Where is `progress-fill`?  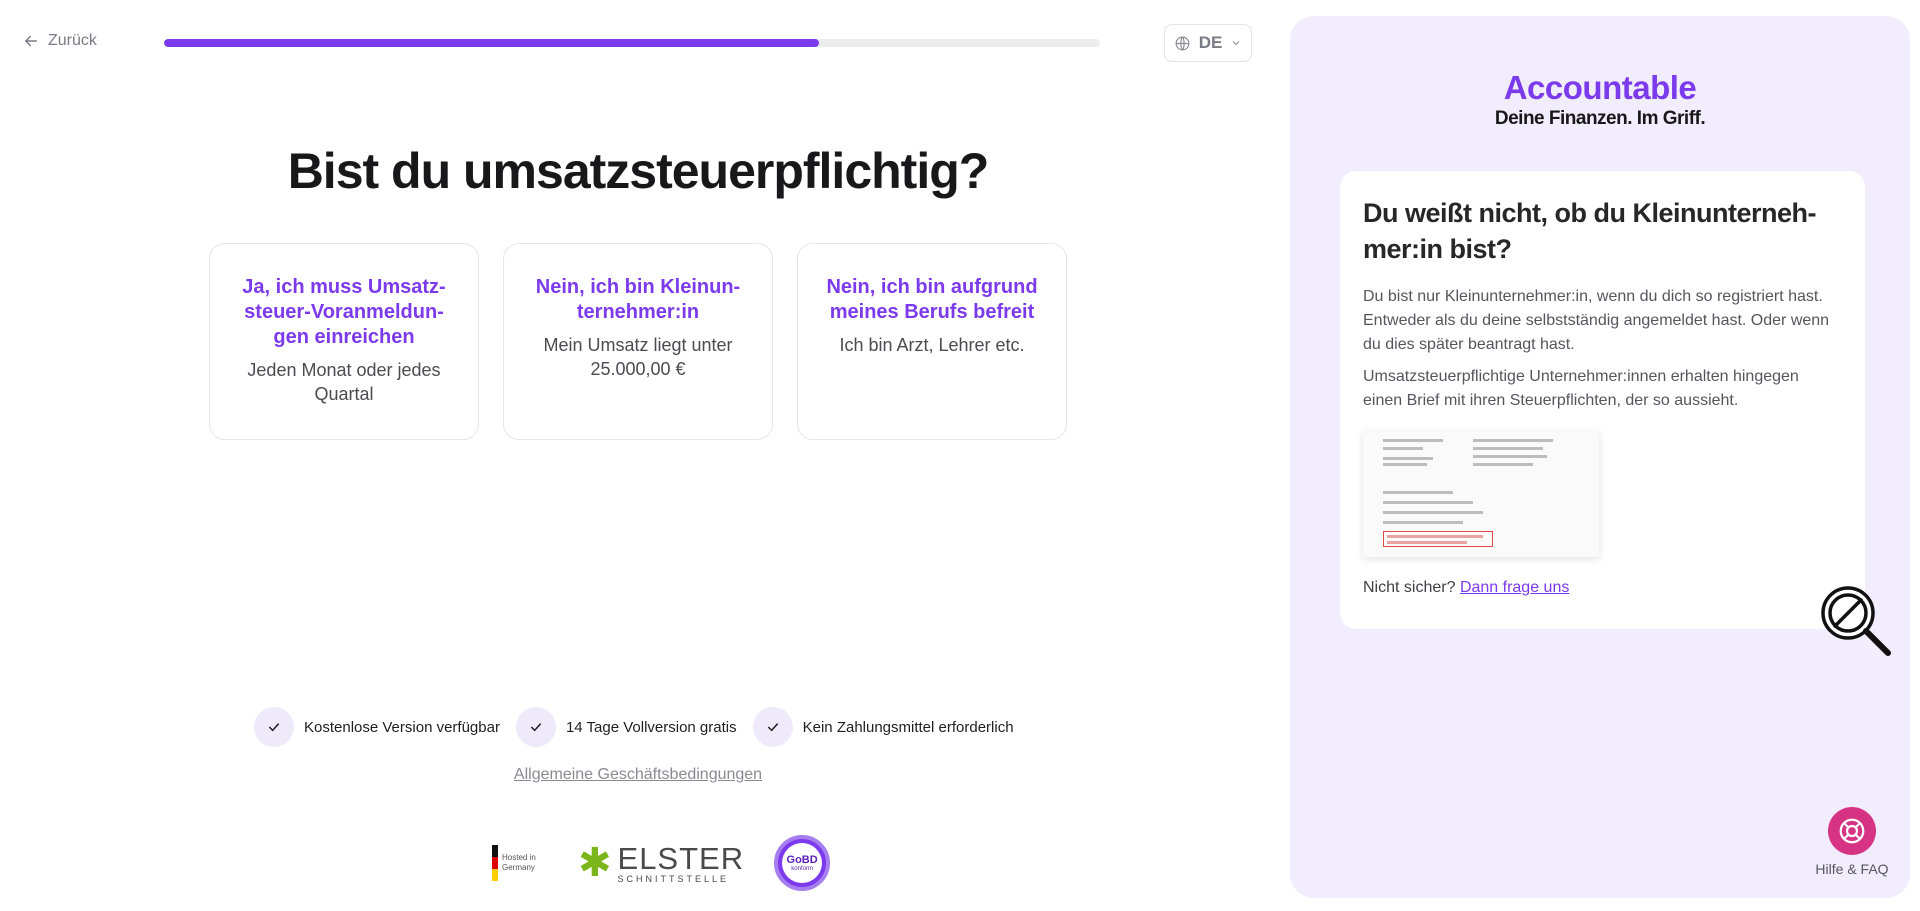
progress-fill is located at coordinates (492, 43).